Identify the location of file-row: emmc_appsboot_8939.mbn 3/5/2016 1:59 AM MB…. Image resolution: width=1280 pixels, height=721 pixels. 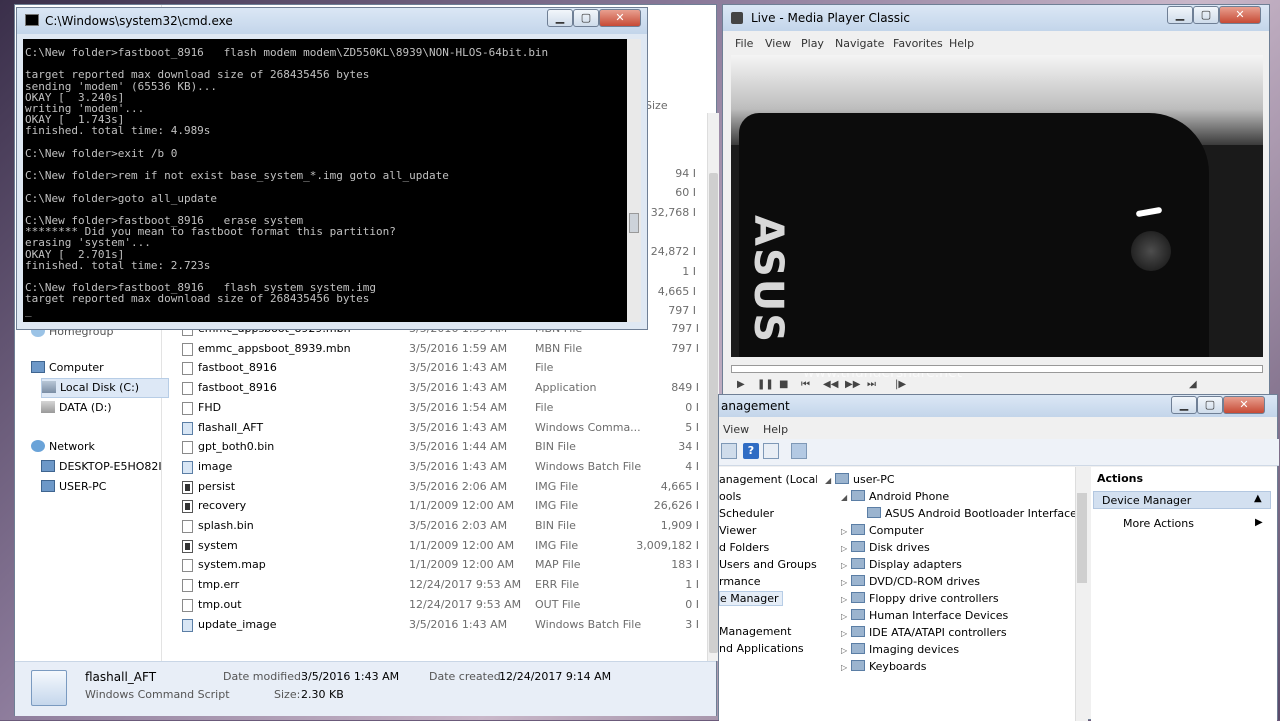
(442, 349).